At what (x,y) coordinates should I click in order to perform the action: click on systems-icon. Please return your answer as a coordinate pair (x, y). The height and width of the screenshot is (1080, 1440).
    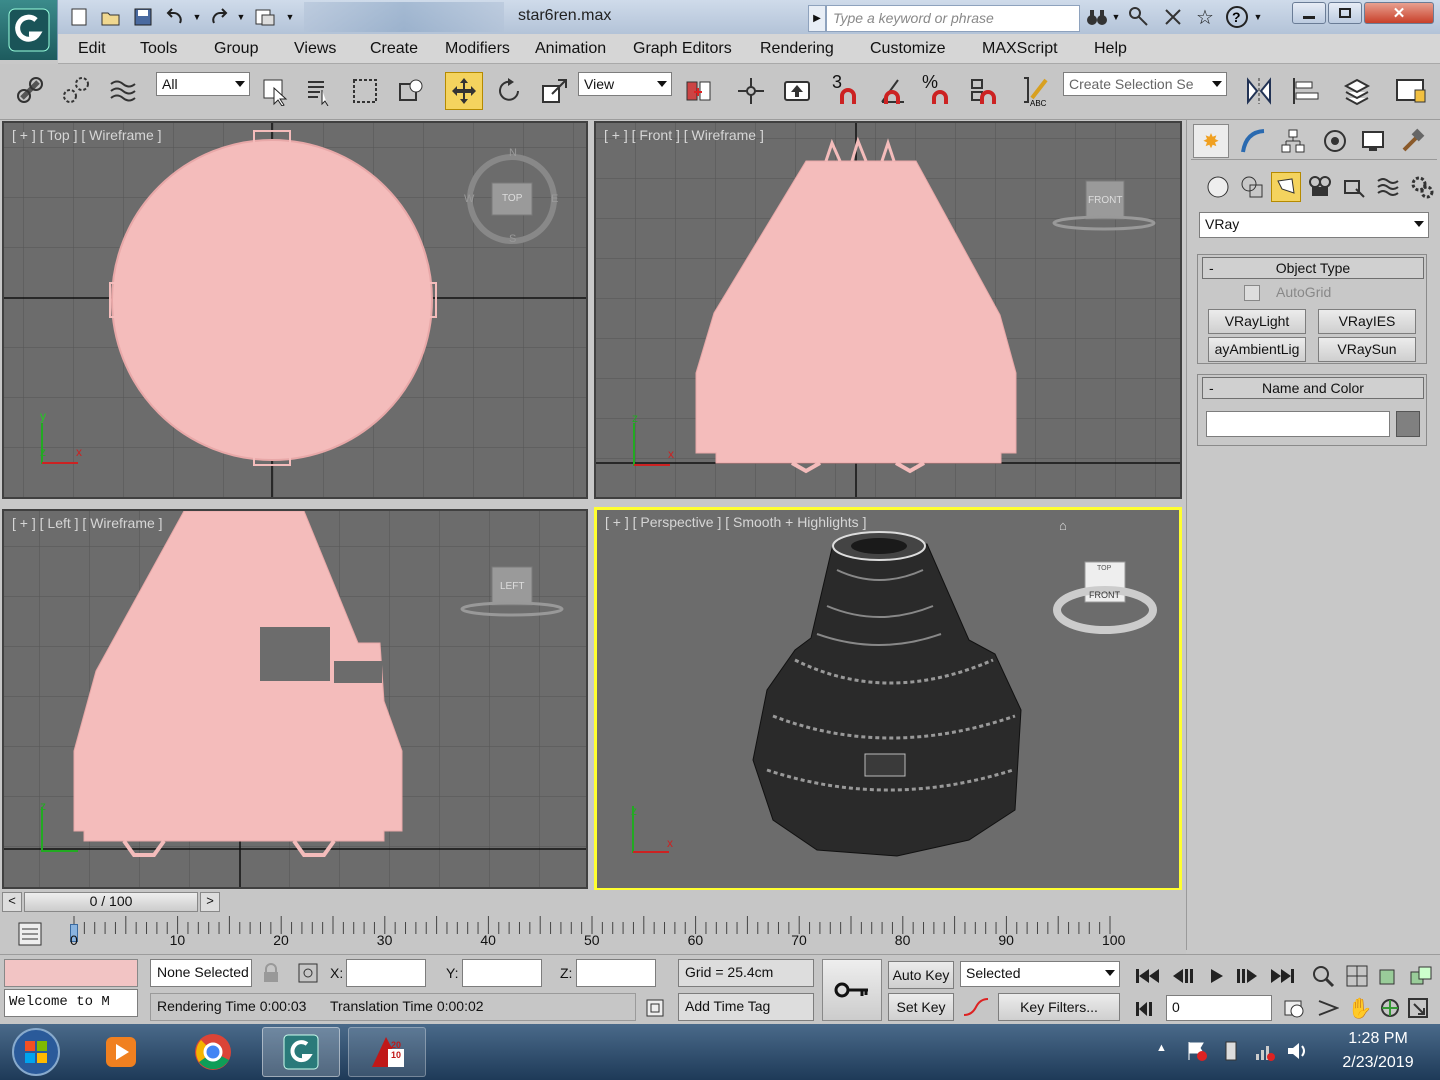
    Looking at the image, I should click on (1422, 187).